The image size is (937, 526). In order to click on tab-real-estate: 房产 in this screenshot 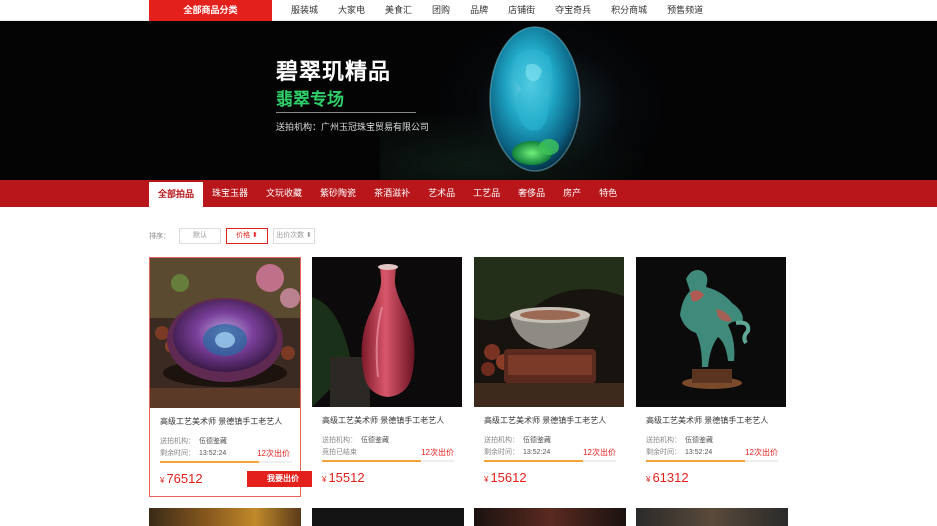, I will do `click(572, 193)`.